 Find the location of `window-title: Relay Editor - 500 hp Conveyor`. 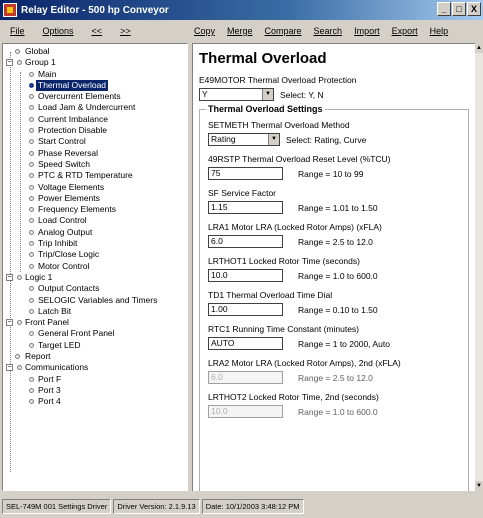

window-title: Relay Editor - 500 hp Conveyor is located at coordinates (95, 10).